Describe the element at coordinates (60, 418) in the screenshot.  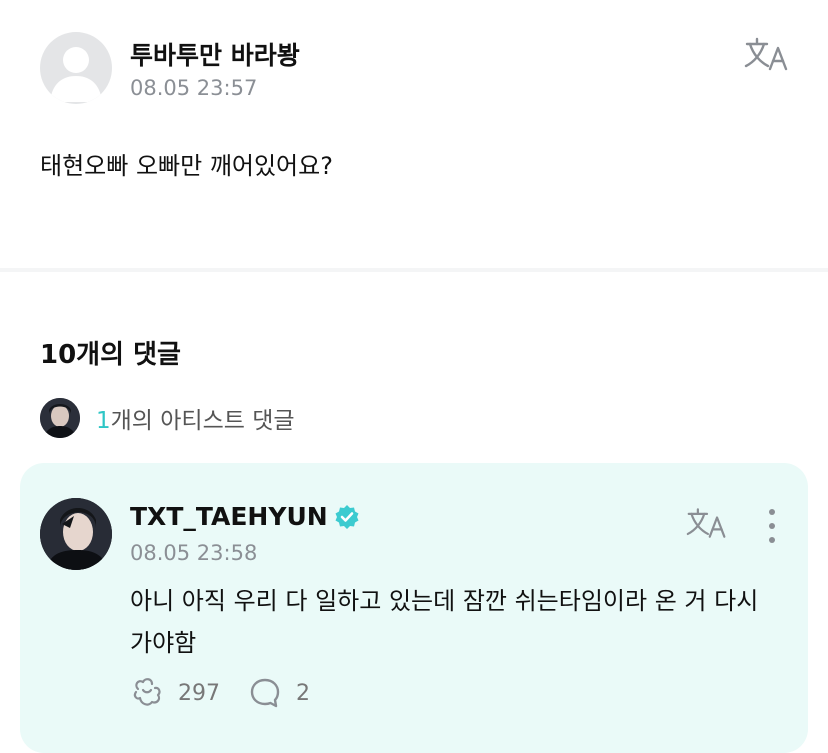
I see `artist-avatar-thumbnail` at that location.